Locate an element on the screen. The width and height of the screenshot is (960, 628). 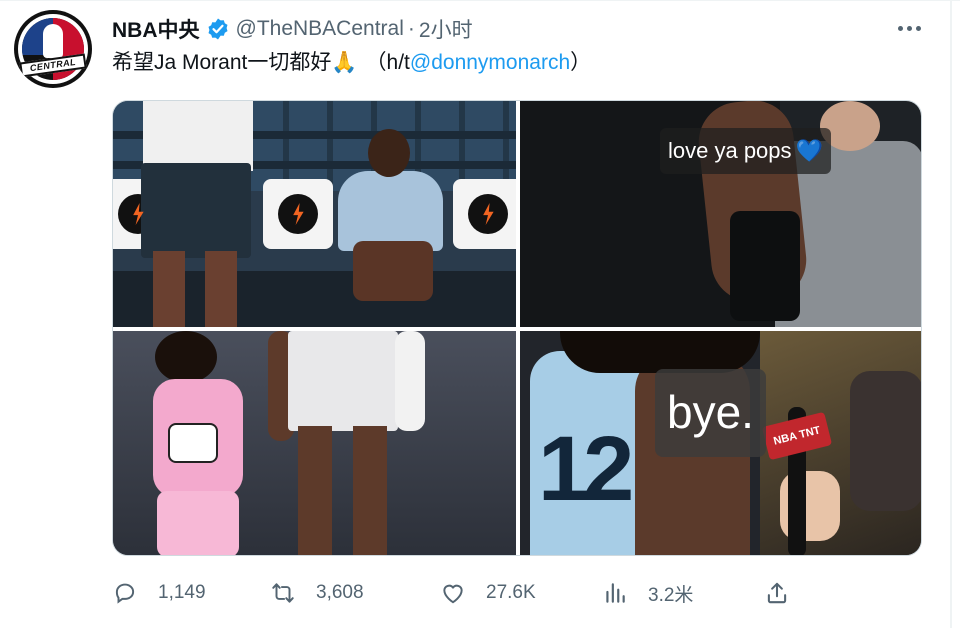
timestamp: 2小时 is located at coordinates (446, 29).